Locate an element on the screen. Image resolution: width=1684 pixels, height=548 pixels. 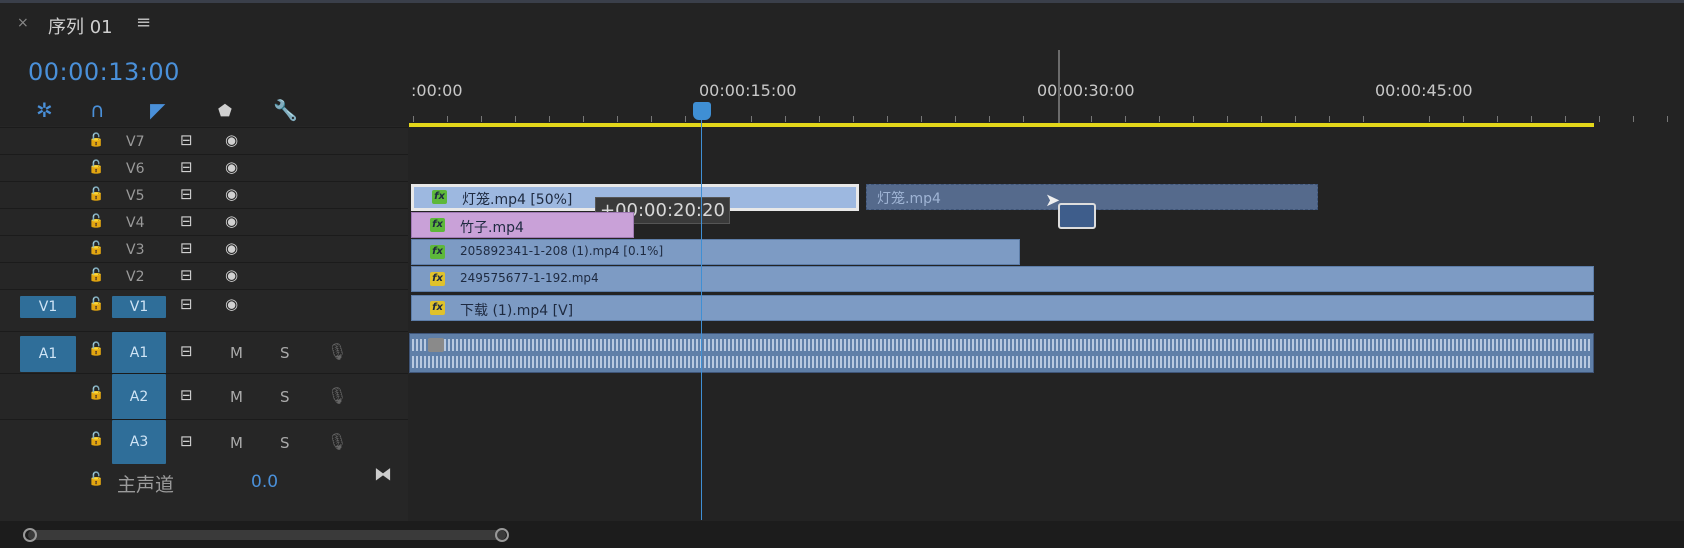
scrollbar-thumb is located at coordinates (267, 535).